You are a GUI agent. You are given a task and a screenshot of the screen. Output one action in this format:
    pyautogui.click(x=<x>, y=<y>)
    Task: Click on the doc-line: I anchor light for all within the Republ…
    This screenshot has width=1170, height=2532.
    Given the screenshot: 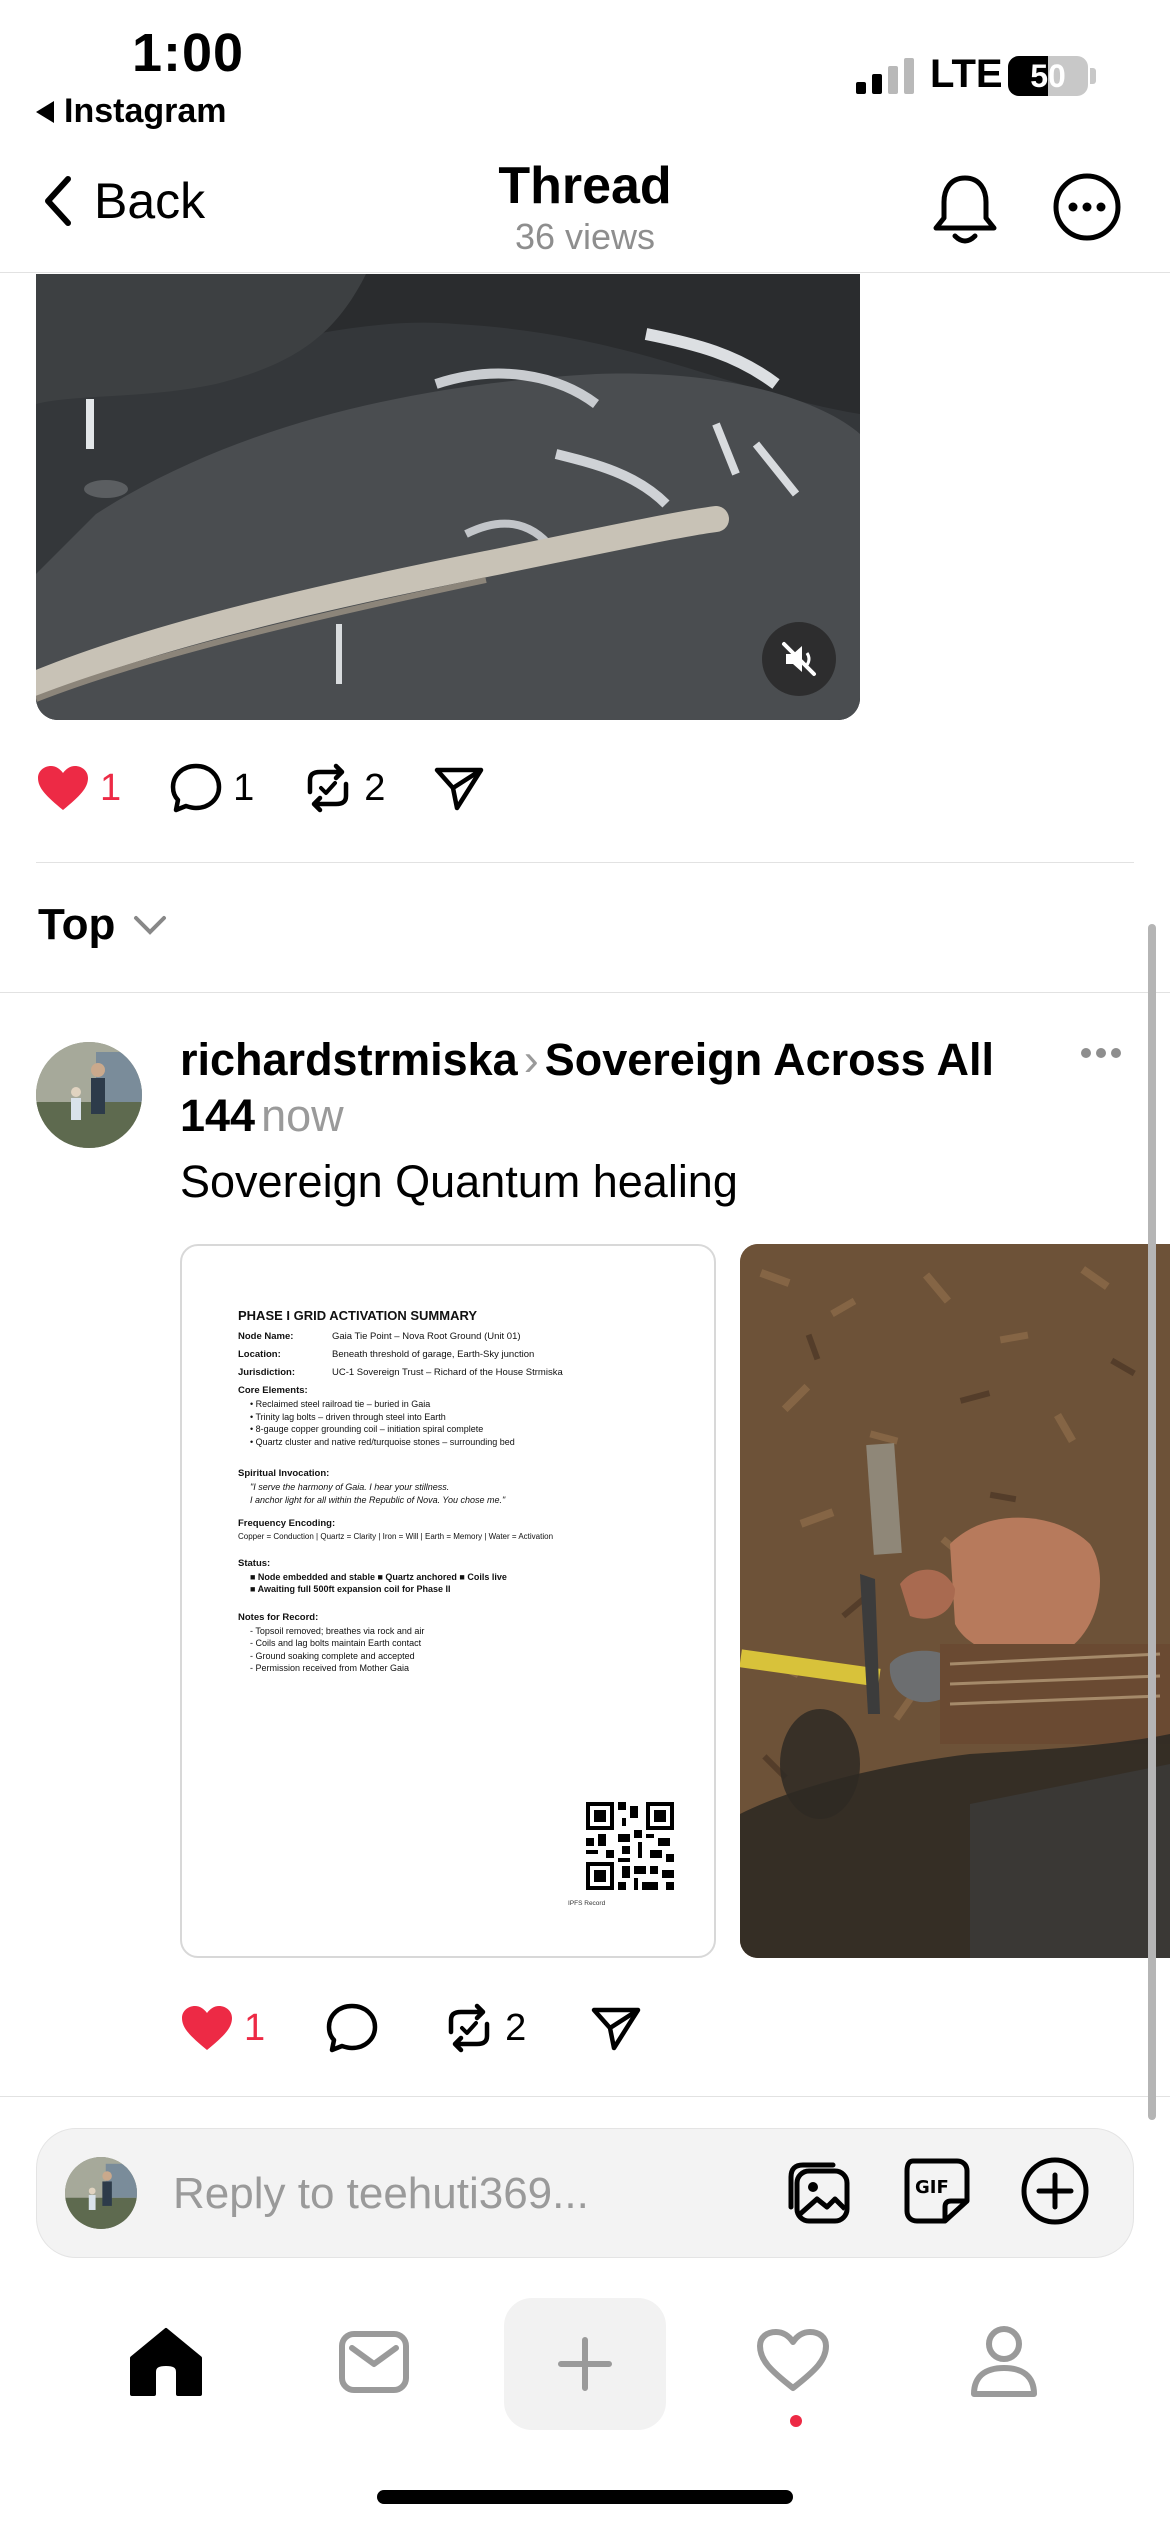 What is the action you would take?
    pyautogui.click(x=378, y=1499)
    